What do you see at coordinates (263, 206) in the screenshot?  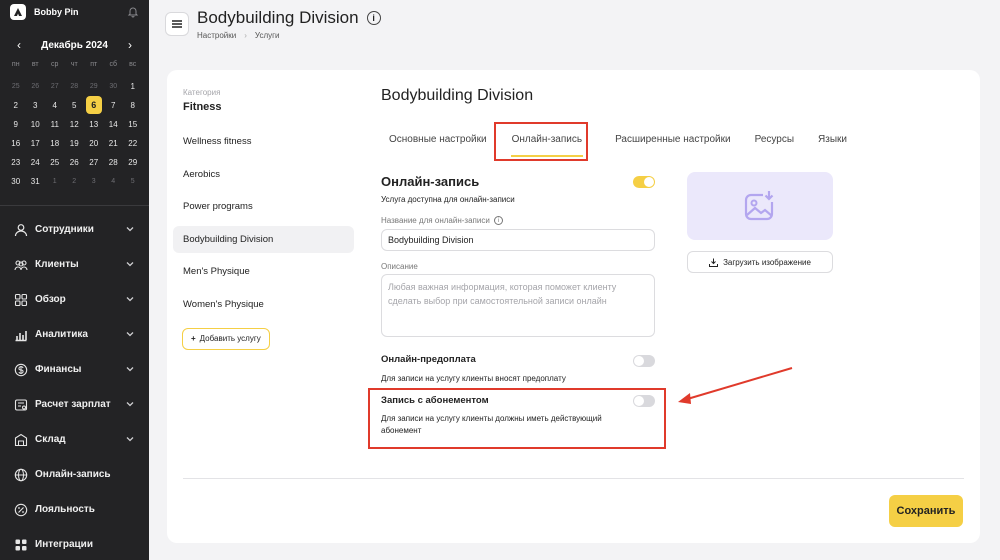 I see `service-list-item: Power programs` at bounding box center [263, 206].